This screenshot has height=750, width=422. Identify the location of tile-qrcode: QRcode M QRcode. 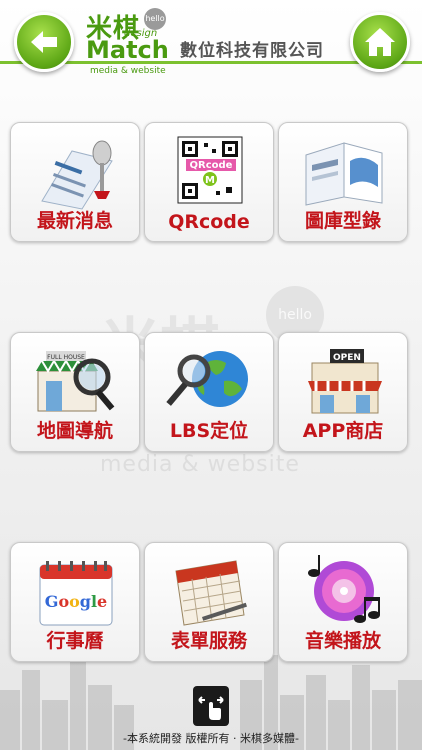
(209, 182).